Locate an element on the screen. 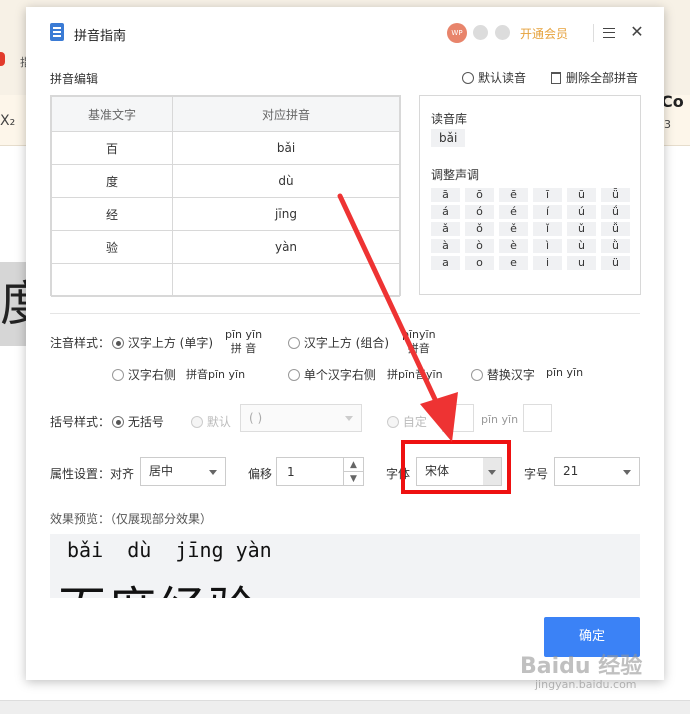  annotation-arrow is located at coordinates (397, 317).